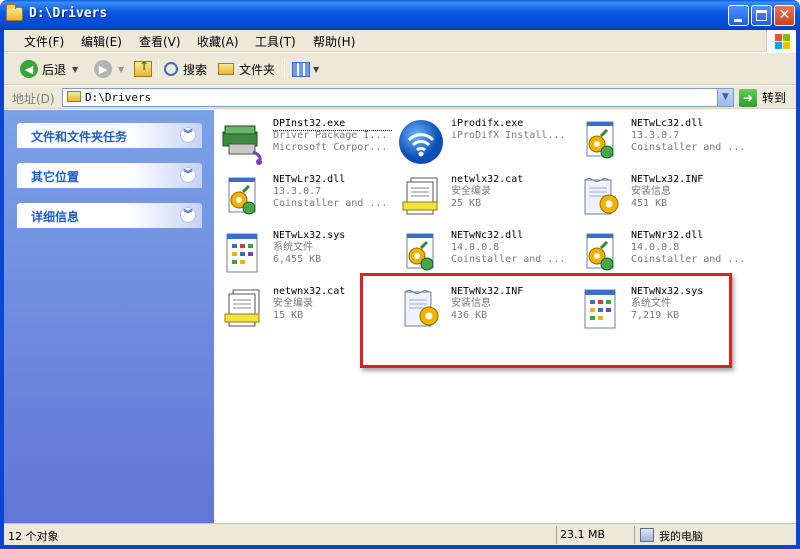 The height and width of the screenshot is (549, 800). I want to click on maximize-icon, so click(761, 15).